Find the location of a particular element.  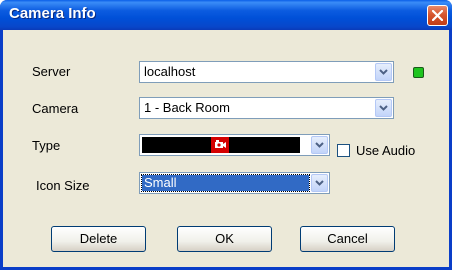

title-bar: Camera Info is located at coordinates (226, 15).